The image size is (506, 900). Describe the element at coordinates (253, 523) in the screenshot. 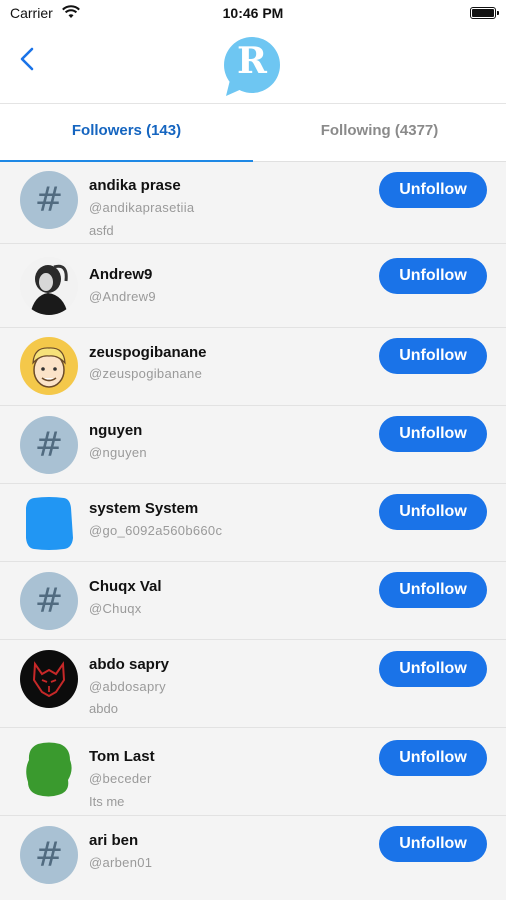

I see `list-item: system System @go_6092a560b660c Unfollow` at that location.